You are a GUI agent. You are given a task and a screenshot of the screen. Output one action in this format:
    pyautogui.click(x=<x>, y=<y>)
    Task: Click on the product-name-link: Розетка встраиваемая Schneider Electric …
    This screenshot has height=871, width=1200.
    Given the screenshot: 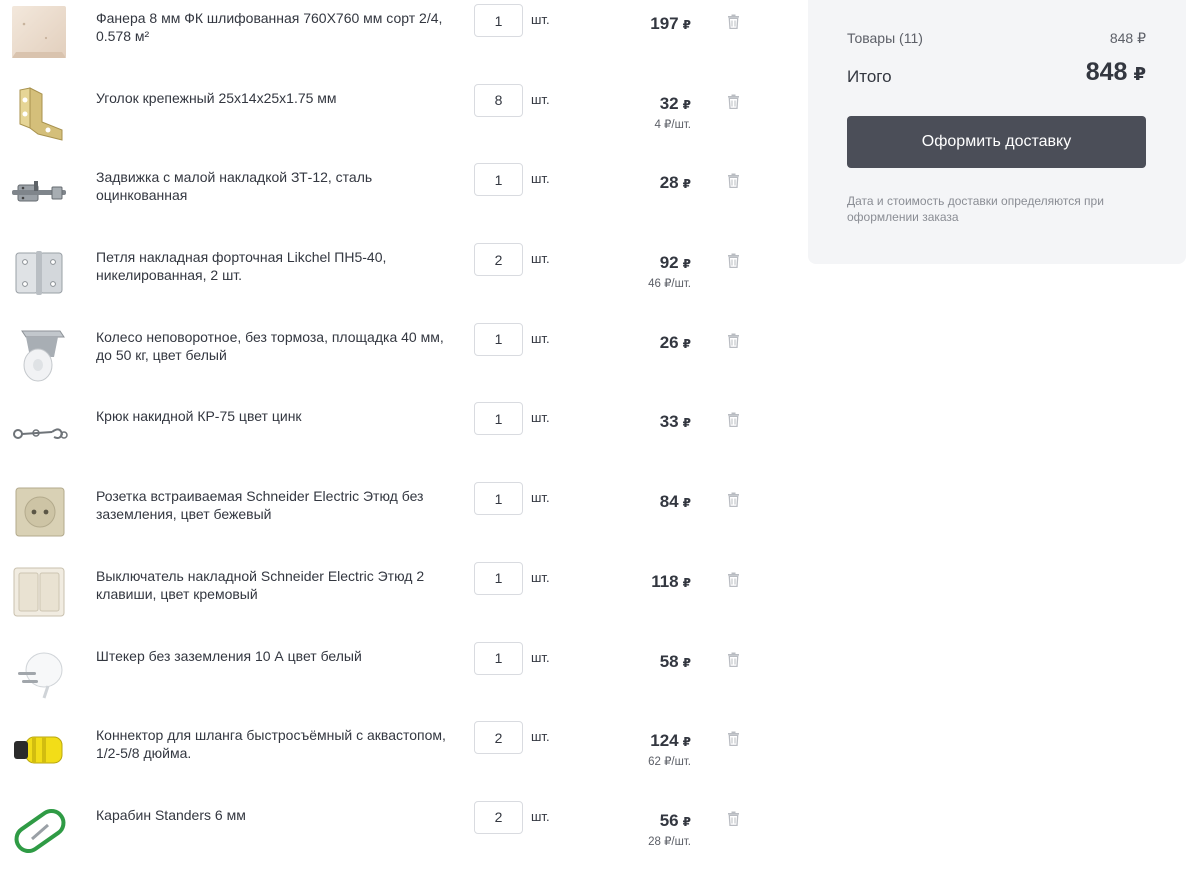 What is the action you would take?
    pyautogui.click(x=272, y=505)
    